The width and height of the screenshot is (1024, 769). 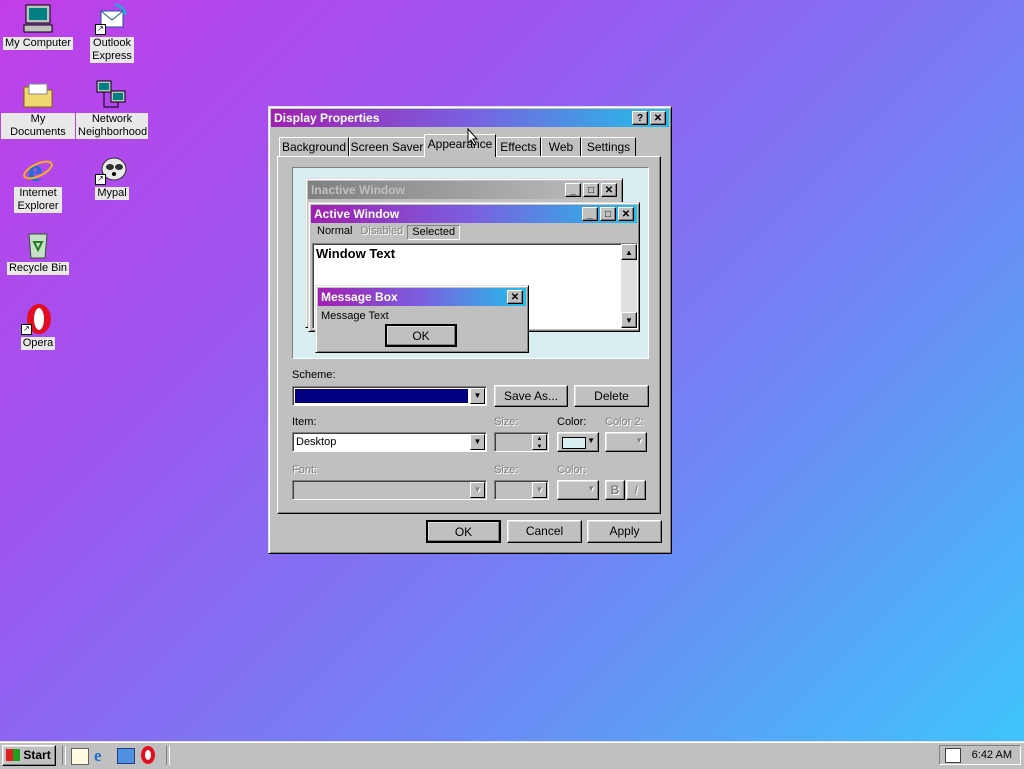 I want to click on item-size-spinner: ▲ ▼, so click(x=521, y=442).